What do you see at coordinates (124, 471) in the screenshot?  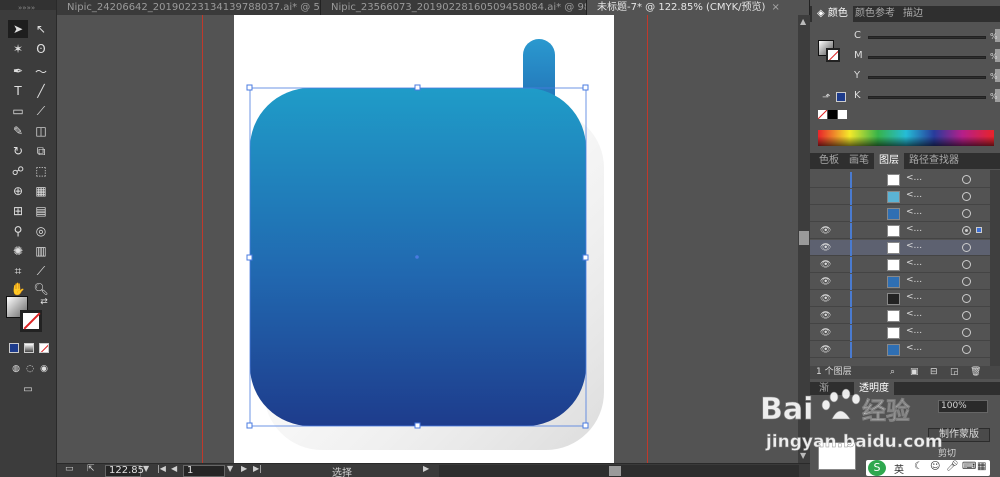 I see `zoom-level-field: 122.85` at bounding box center [124, 471].